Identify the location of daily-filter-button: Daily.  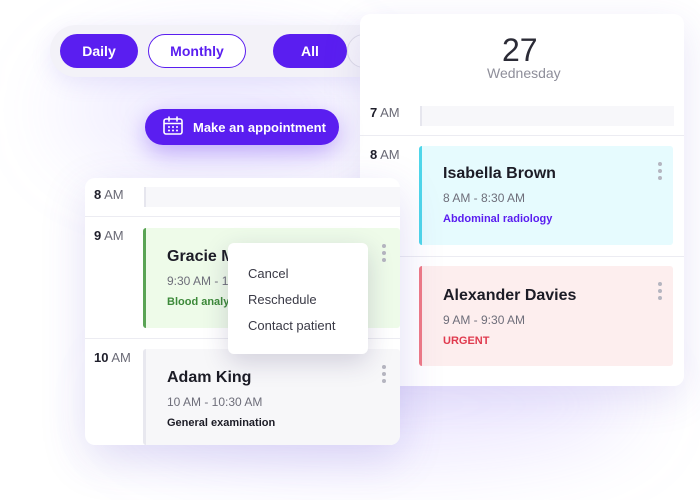
(99, 51).